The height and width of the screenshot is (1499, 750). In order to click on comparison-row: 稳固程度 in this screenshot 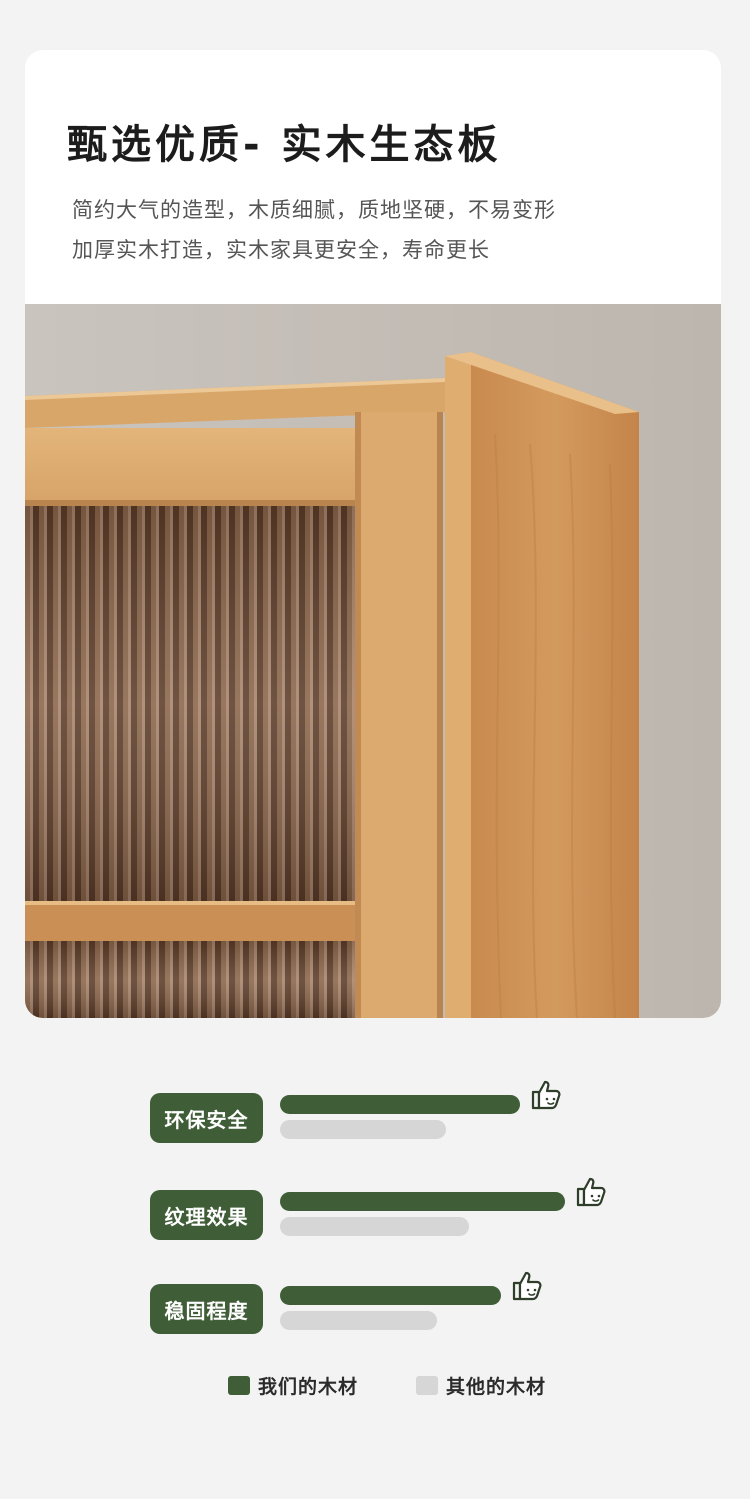, I will do `click(375, 1307)`.